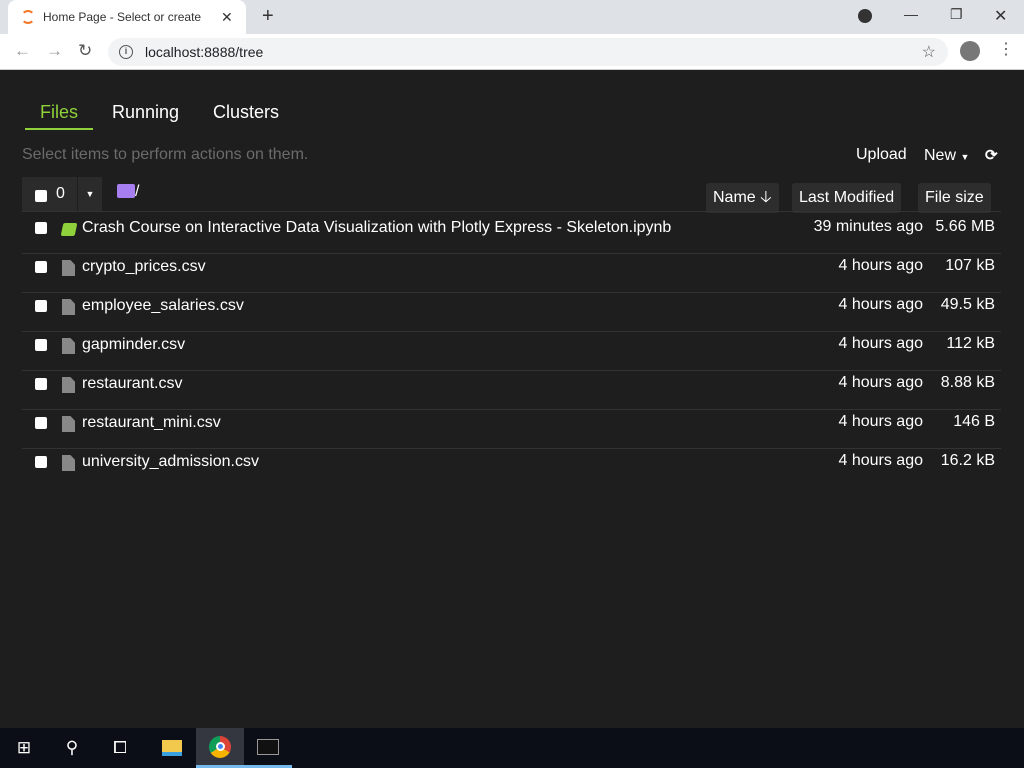 This screenshot has width=1024, height=768. I want to click on selection-hint: Select items to perform actions on them., so click(165, 154).